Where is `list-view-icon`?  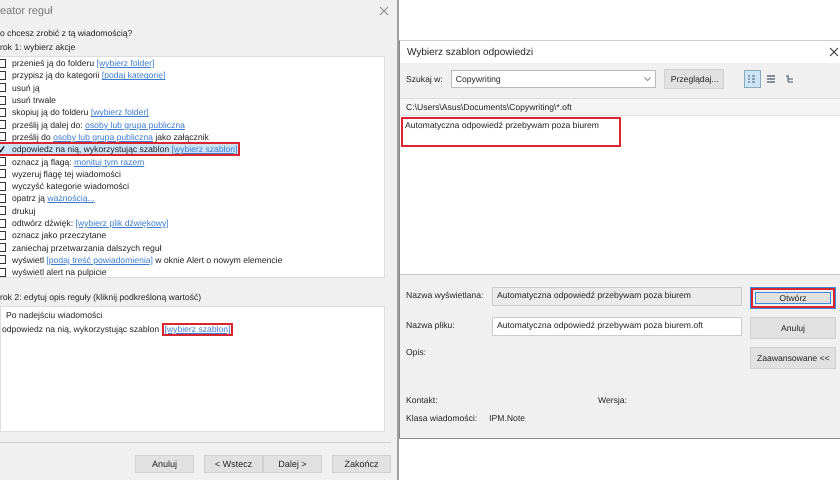 list-view-icon is located at coordinates (752, 79).